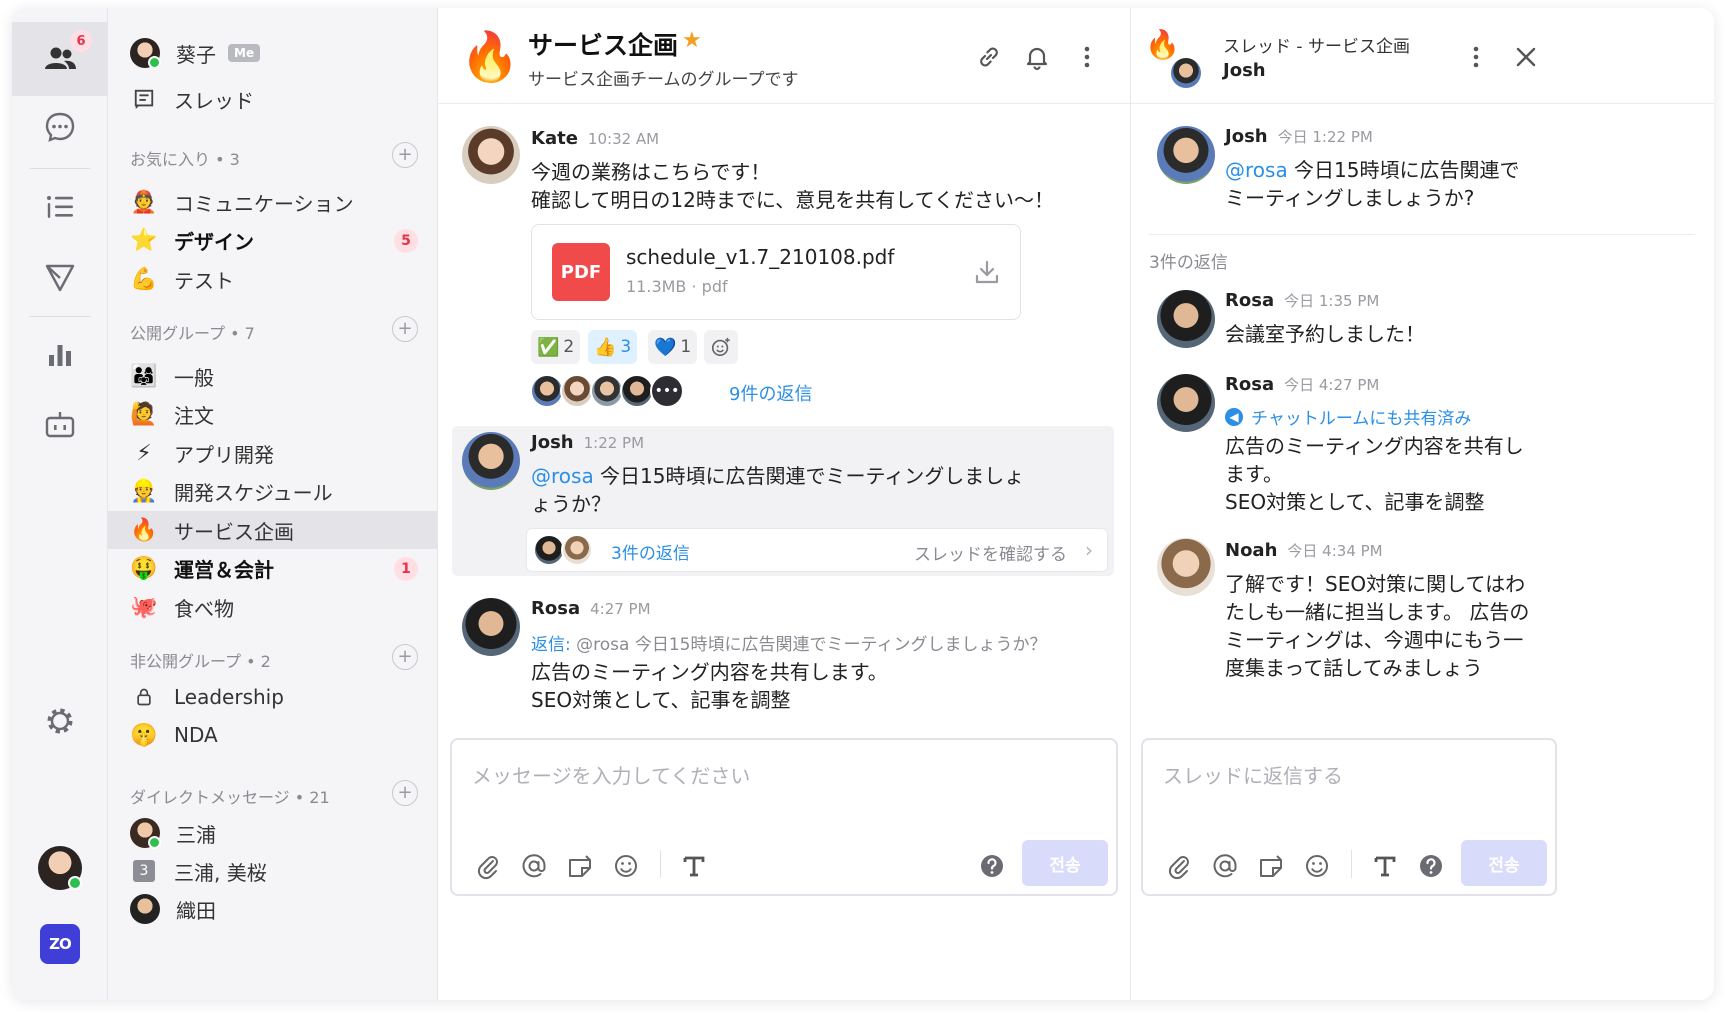 Image resolution: width=1724 pixels, height=1012 pixels. I want to click on send-button: 전송, so click(1065, 863).